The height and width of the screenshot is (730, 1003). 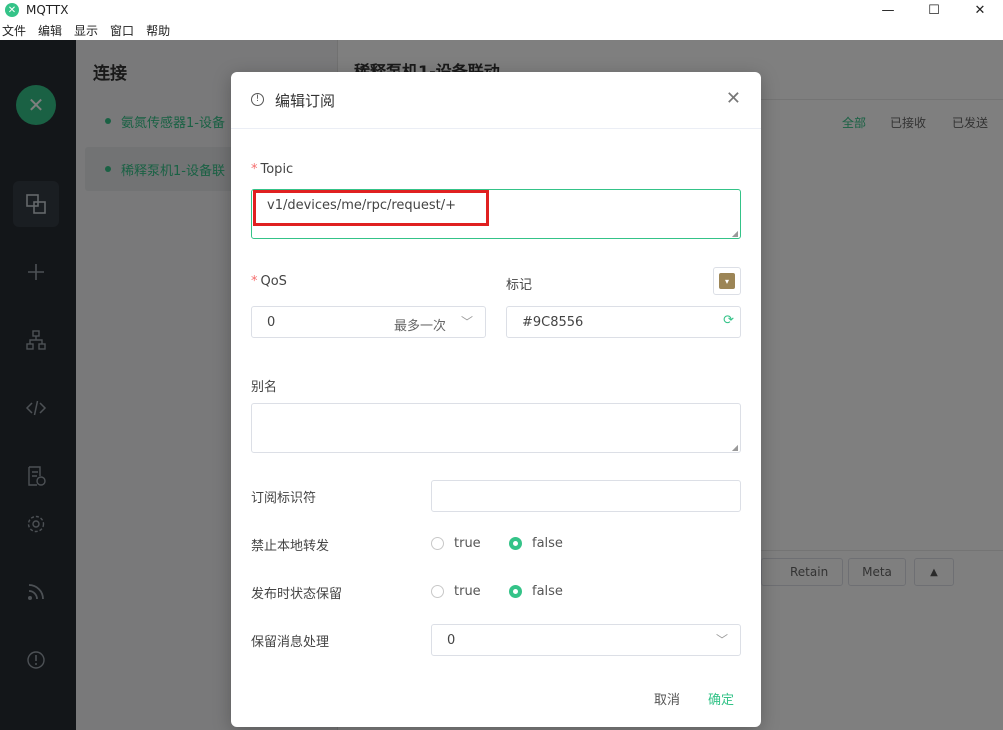 I want to click on mark-label: 标记, so click(x=519, y=285).